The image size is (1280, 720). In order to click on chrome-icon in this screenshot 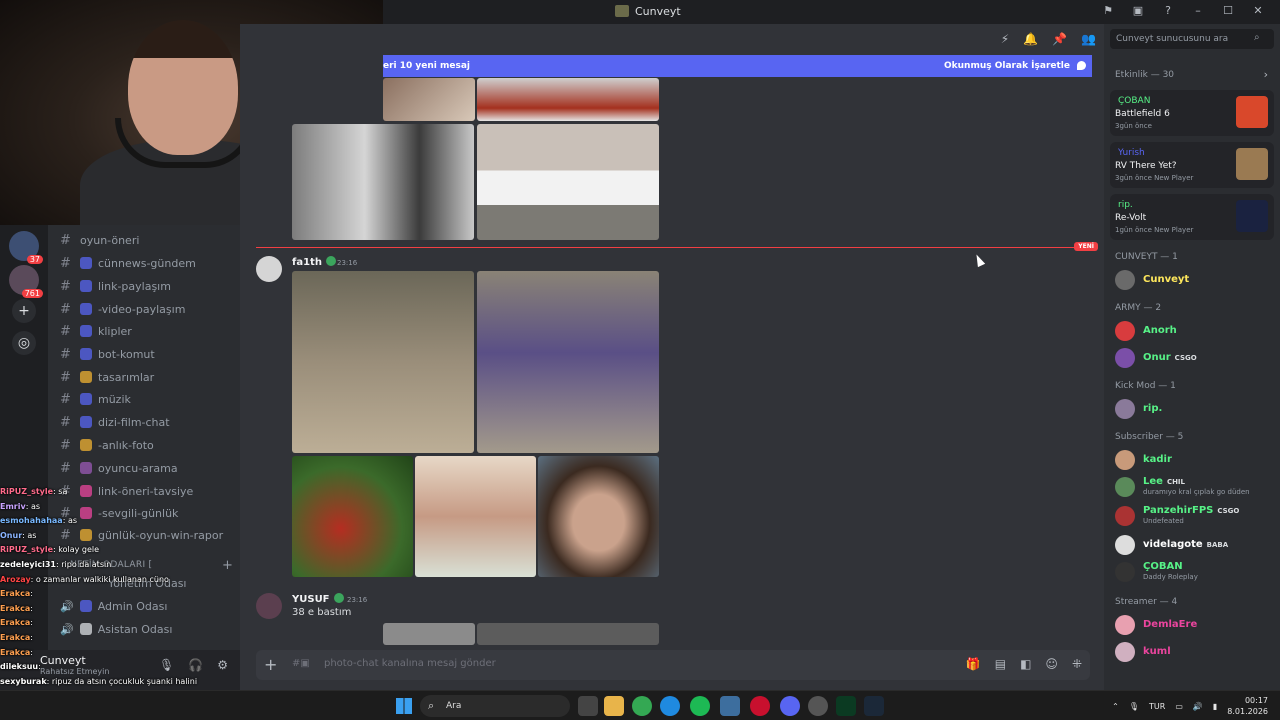, I will do `click(642, 706)`.